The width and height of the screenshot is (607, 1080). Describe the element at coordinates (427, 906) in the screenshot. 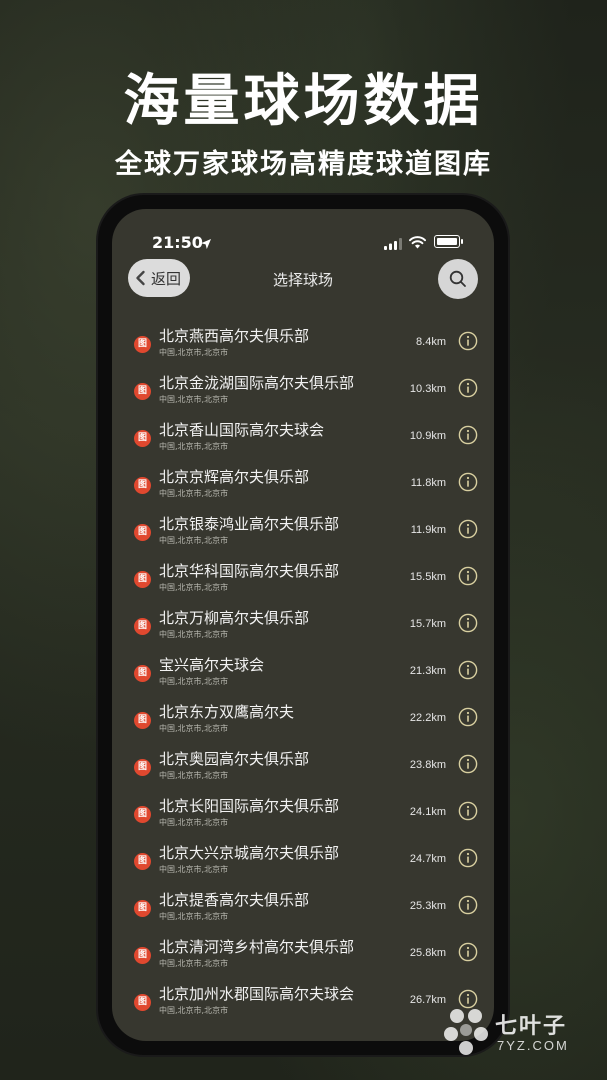

I see `course-distance: 25.3km` at that location.